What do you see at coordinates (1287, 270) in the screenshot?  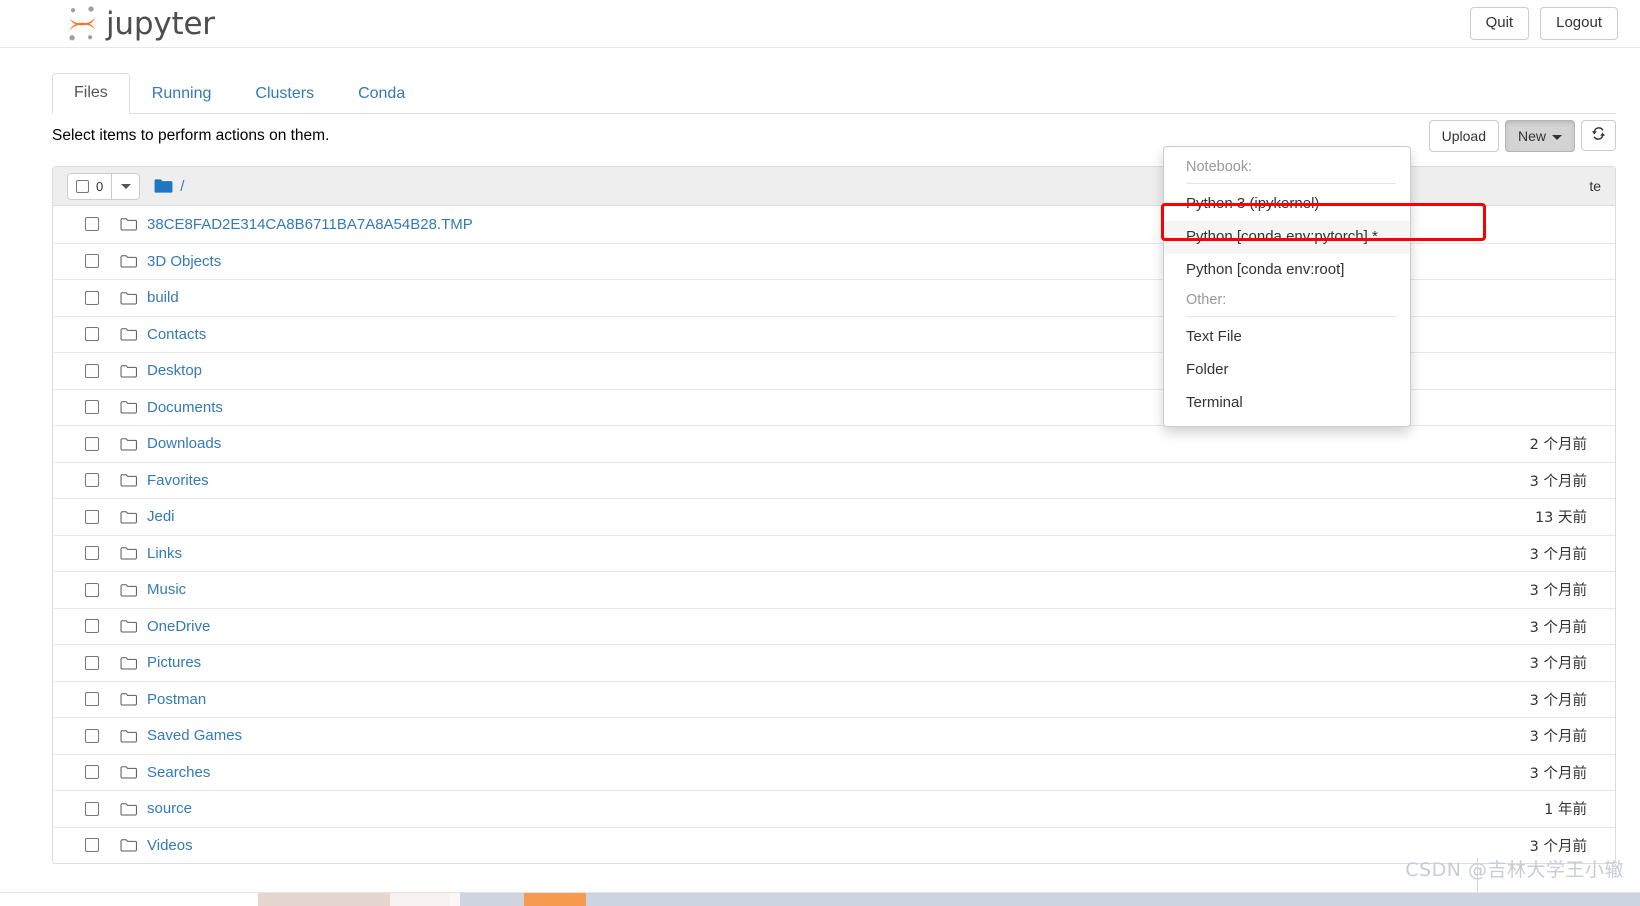 I see `menu-item-python-conda-root: Python [conda env:root]` at bounding box center [1287, 270].